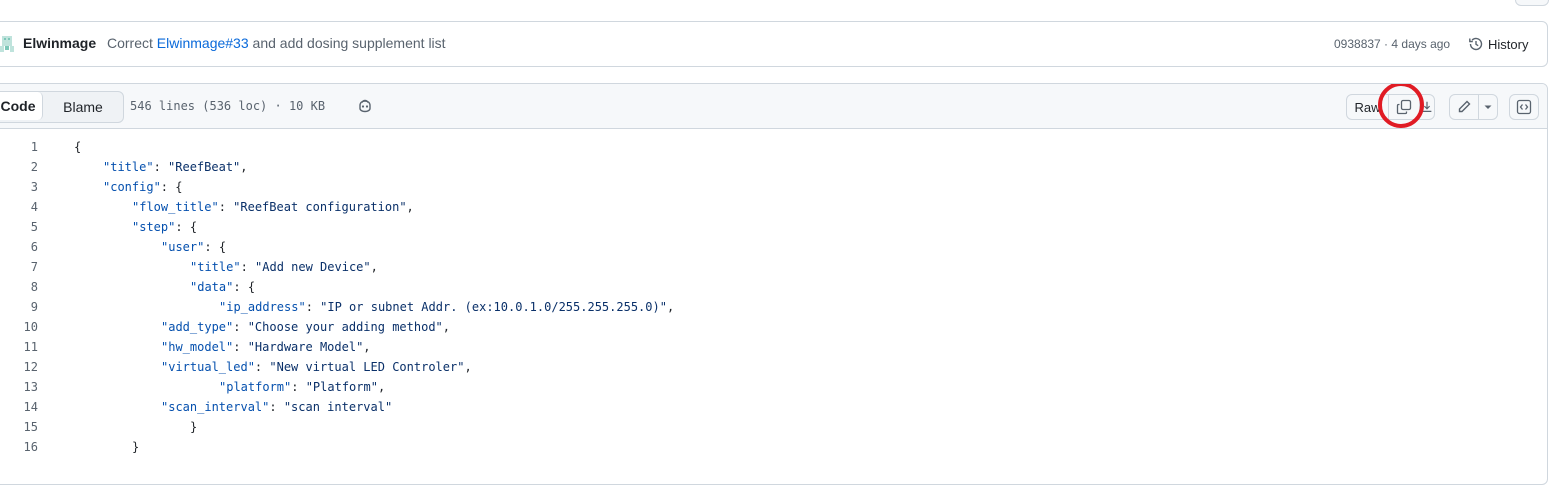 The image size is (1559, 485). Describe the element at coordinates (773, 147) in the screenshot. I see `code-line: 1{` at that location.